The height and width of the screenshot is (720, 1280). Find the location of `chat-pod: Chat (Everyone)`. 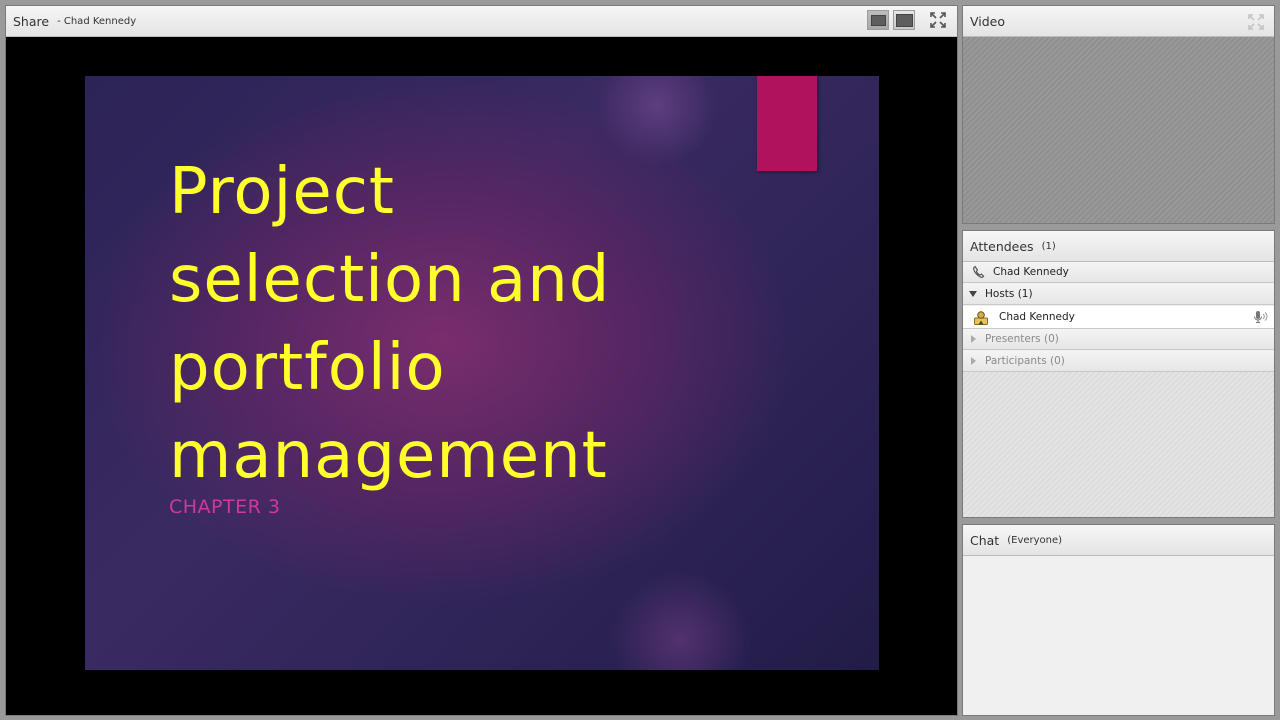

chat-pod: Chat (Everyone) is located at coordinates (1118, 620).